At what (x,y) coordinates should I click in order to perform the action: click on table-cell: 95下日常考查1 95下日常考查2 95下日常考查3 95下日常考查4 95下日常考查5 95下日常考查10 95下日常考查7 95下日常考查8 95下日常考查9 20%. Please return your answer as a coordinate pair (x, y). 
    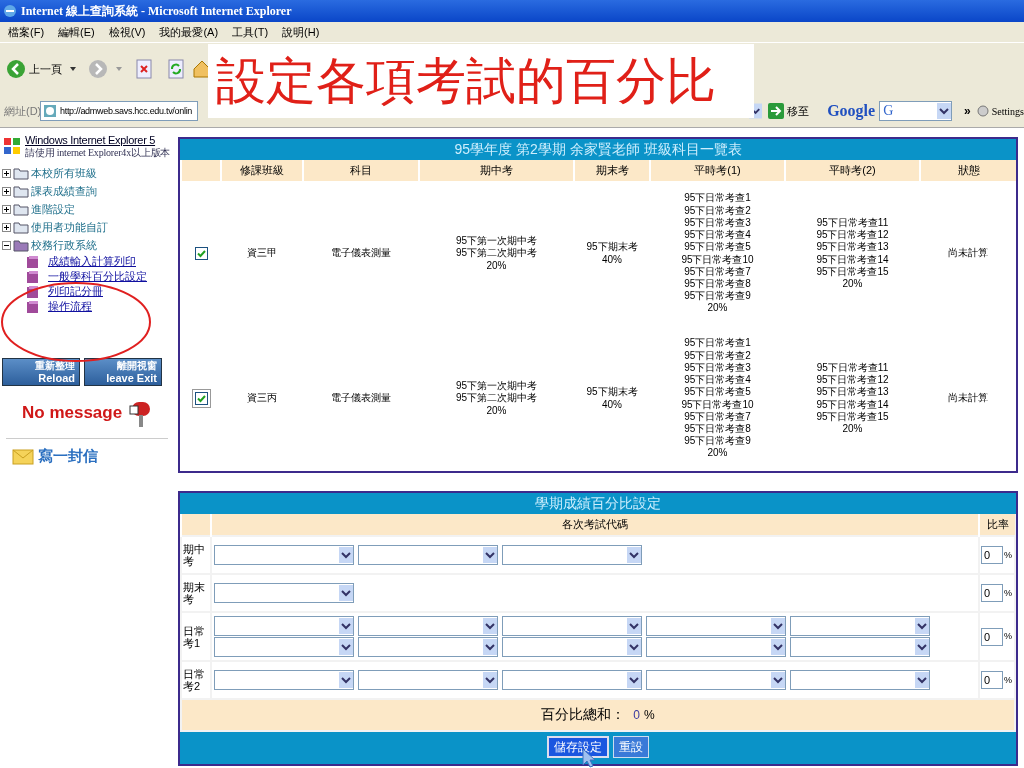
    Looking at the image, I should click on (717, 253).